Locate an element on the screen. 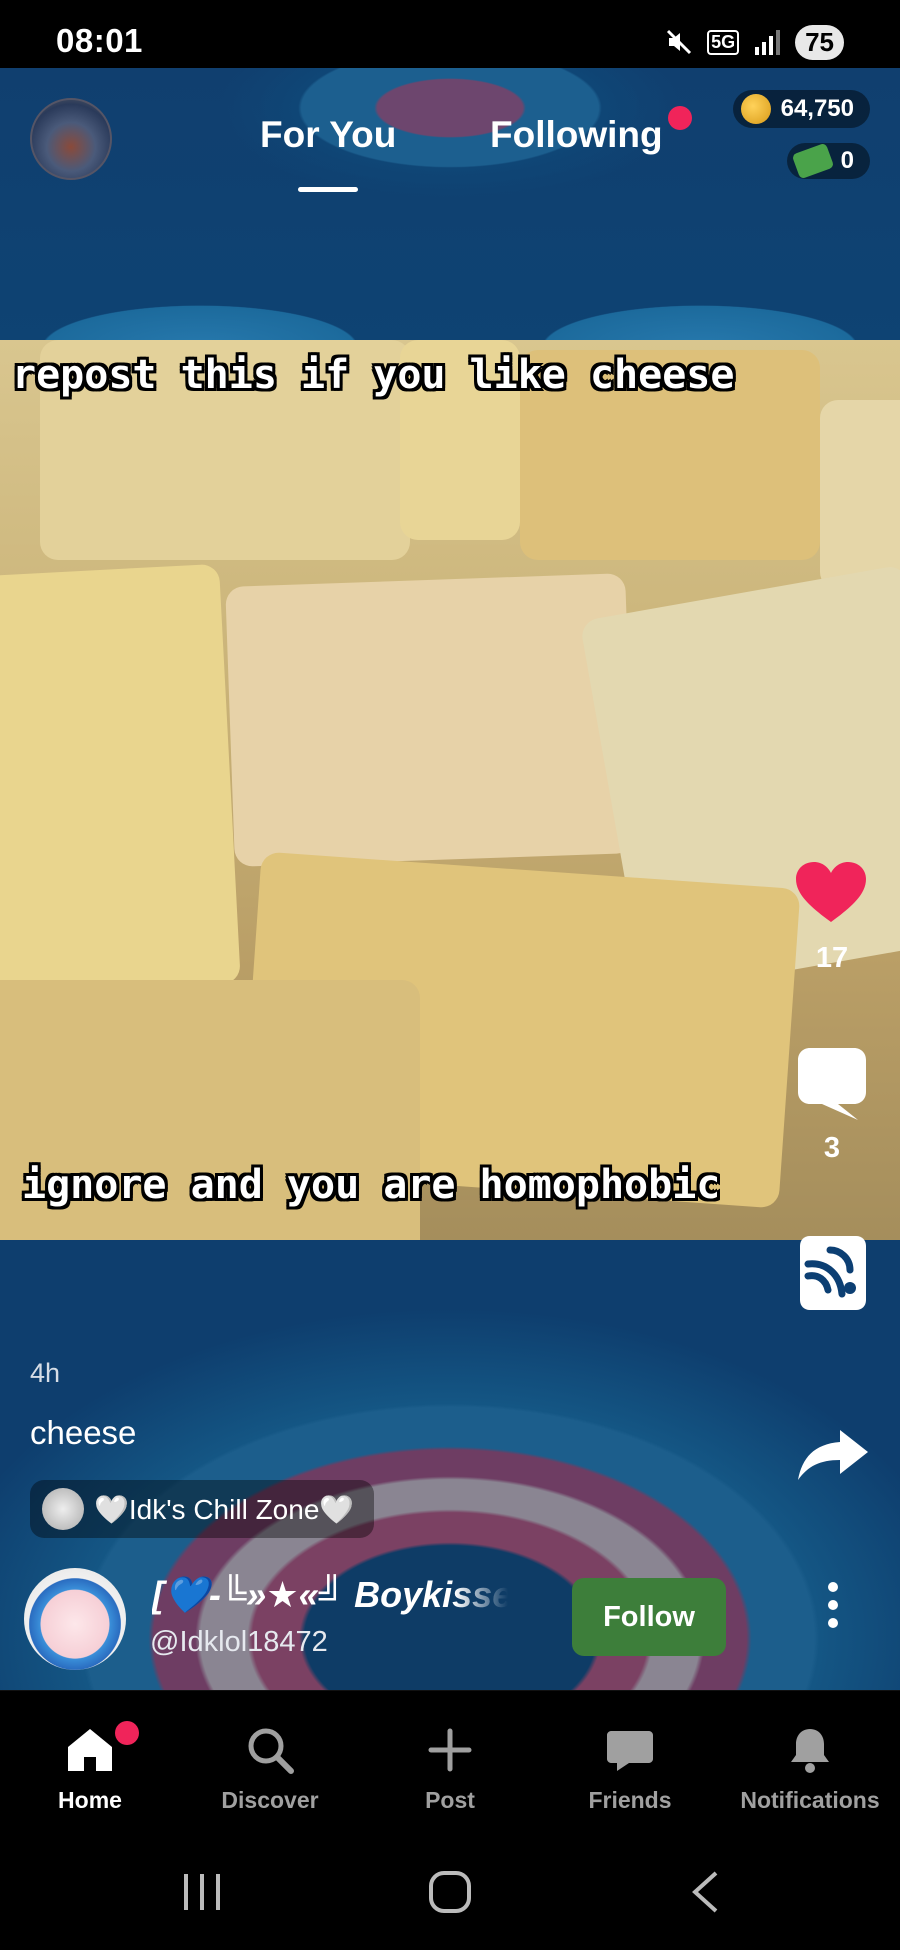  comment-icon is located at coordinates (832, 1084).